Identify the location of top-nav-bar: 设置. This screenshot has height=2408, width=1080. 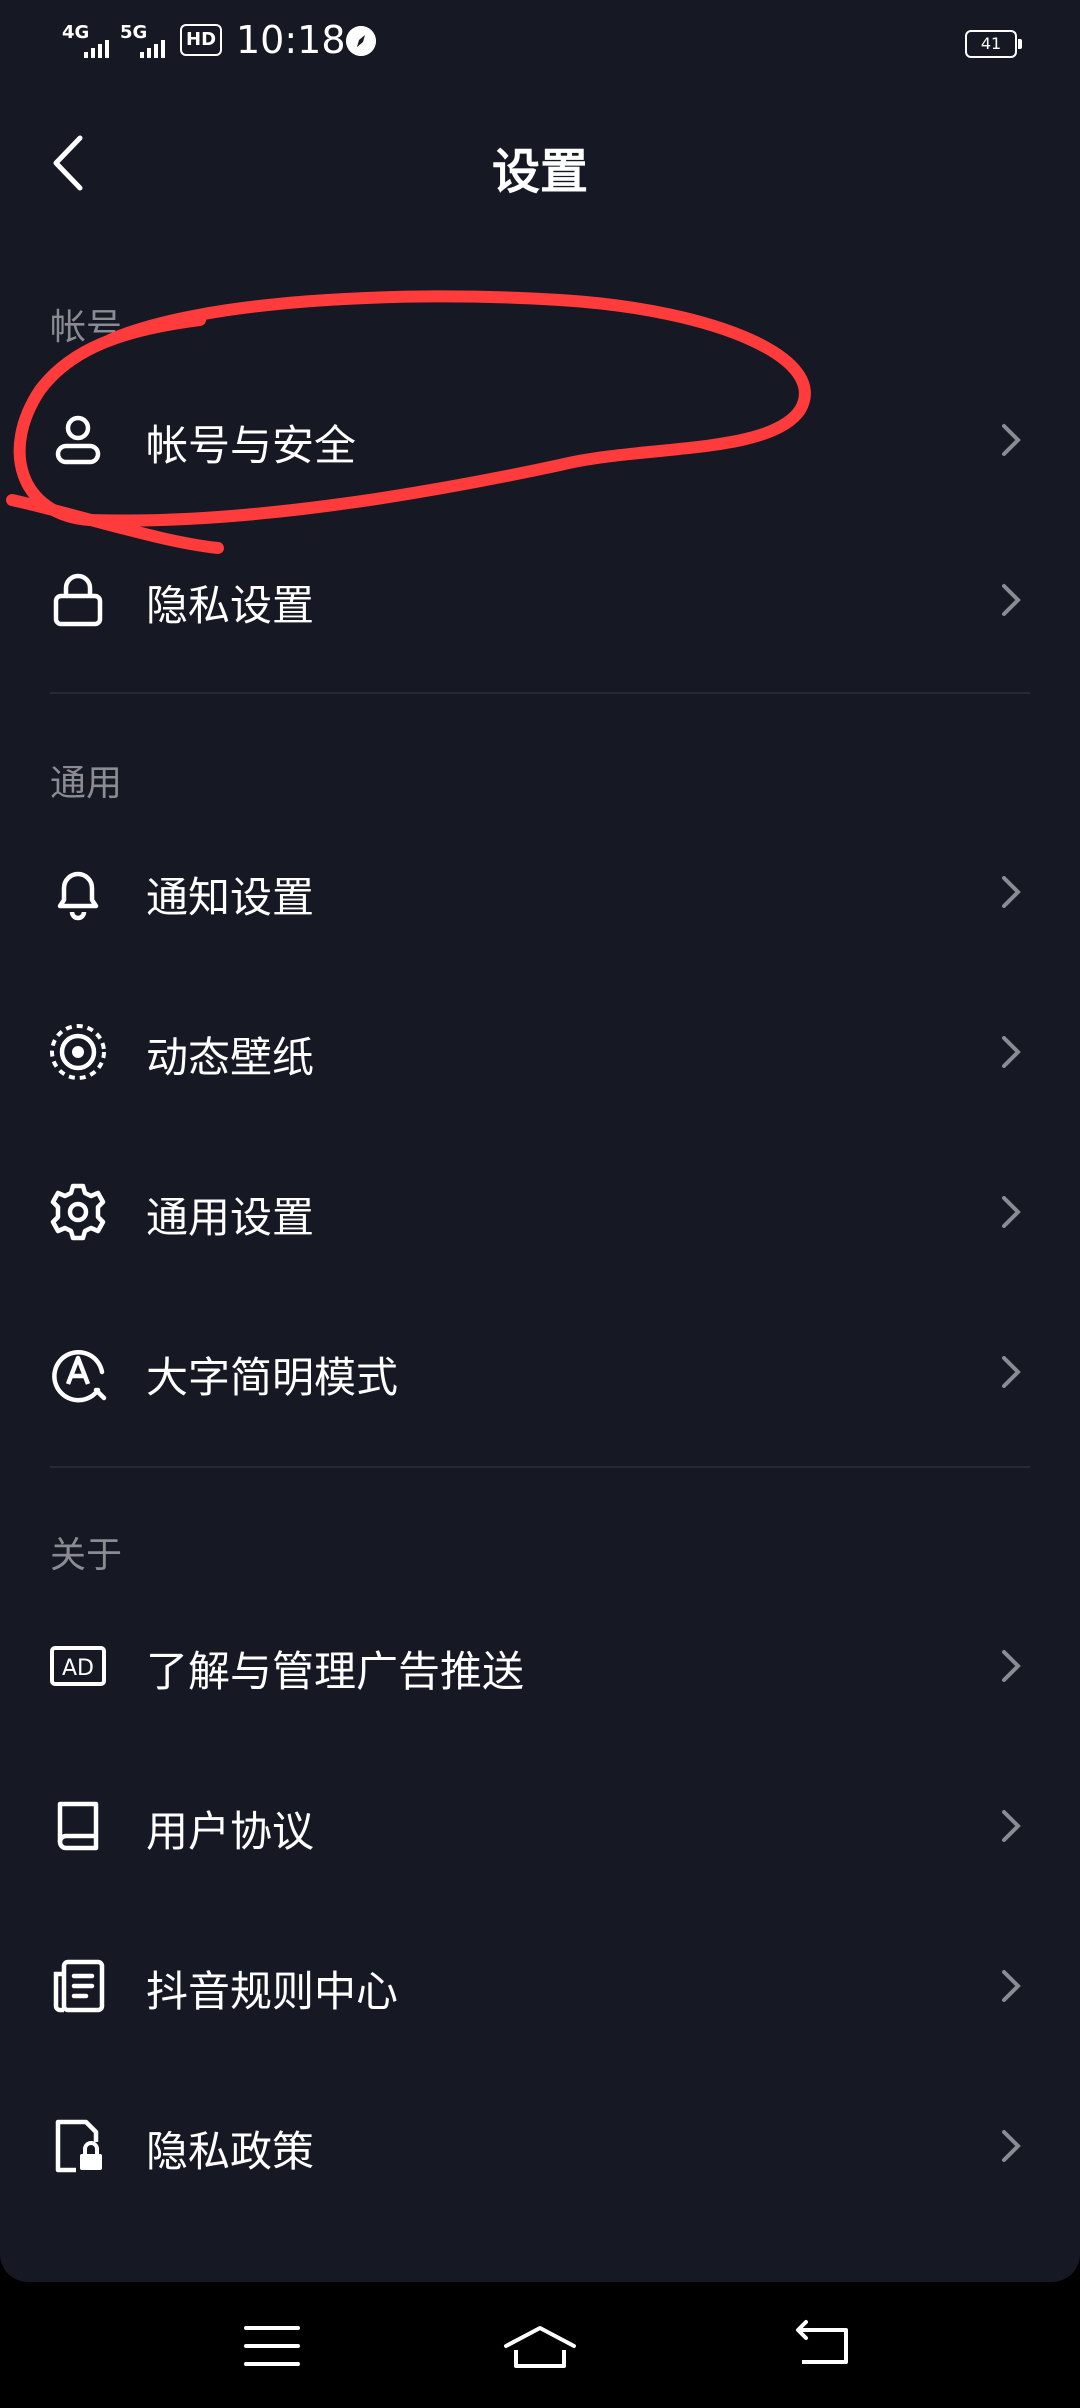
(540, 165).